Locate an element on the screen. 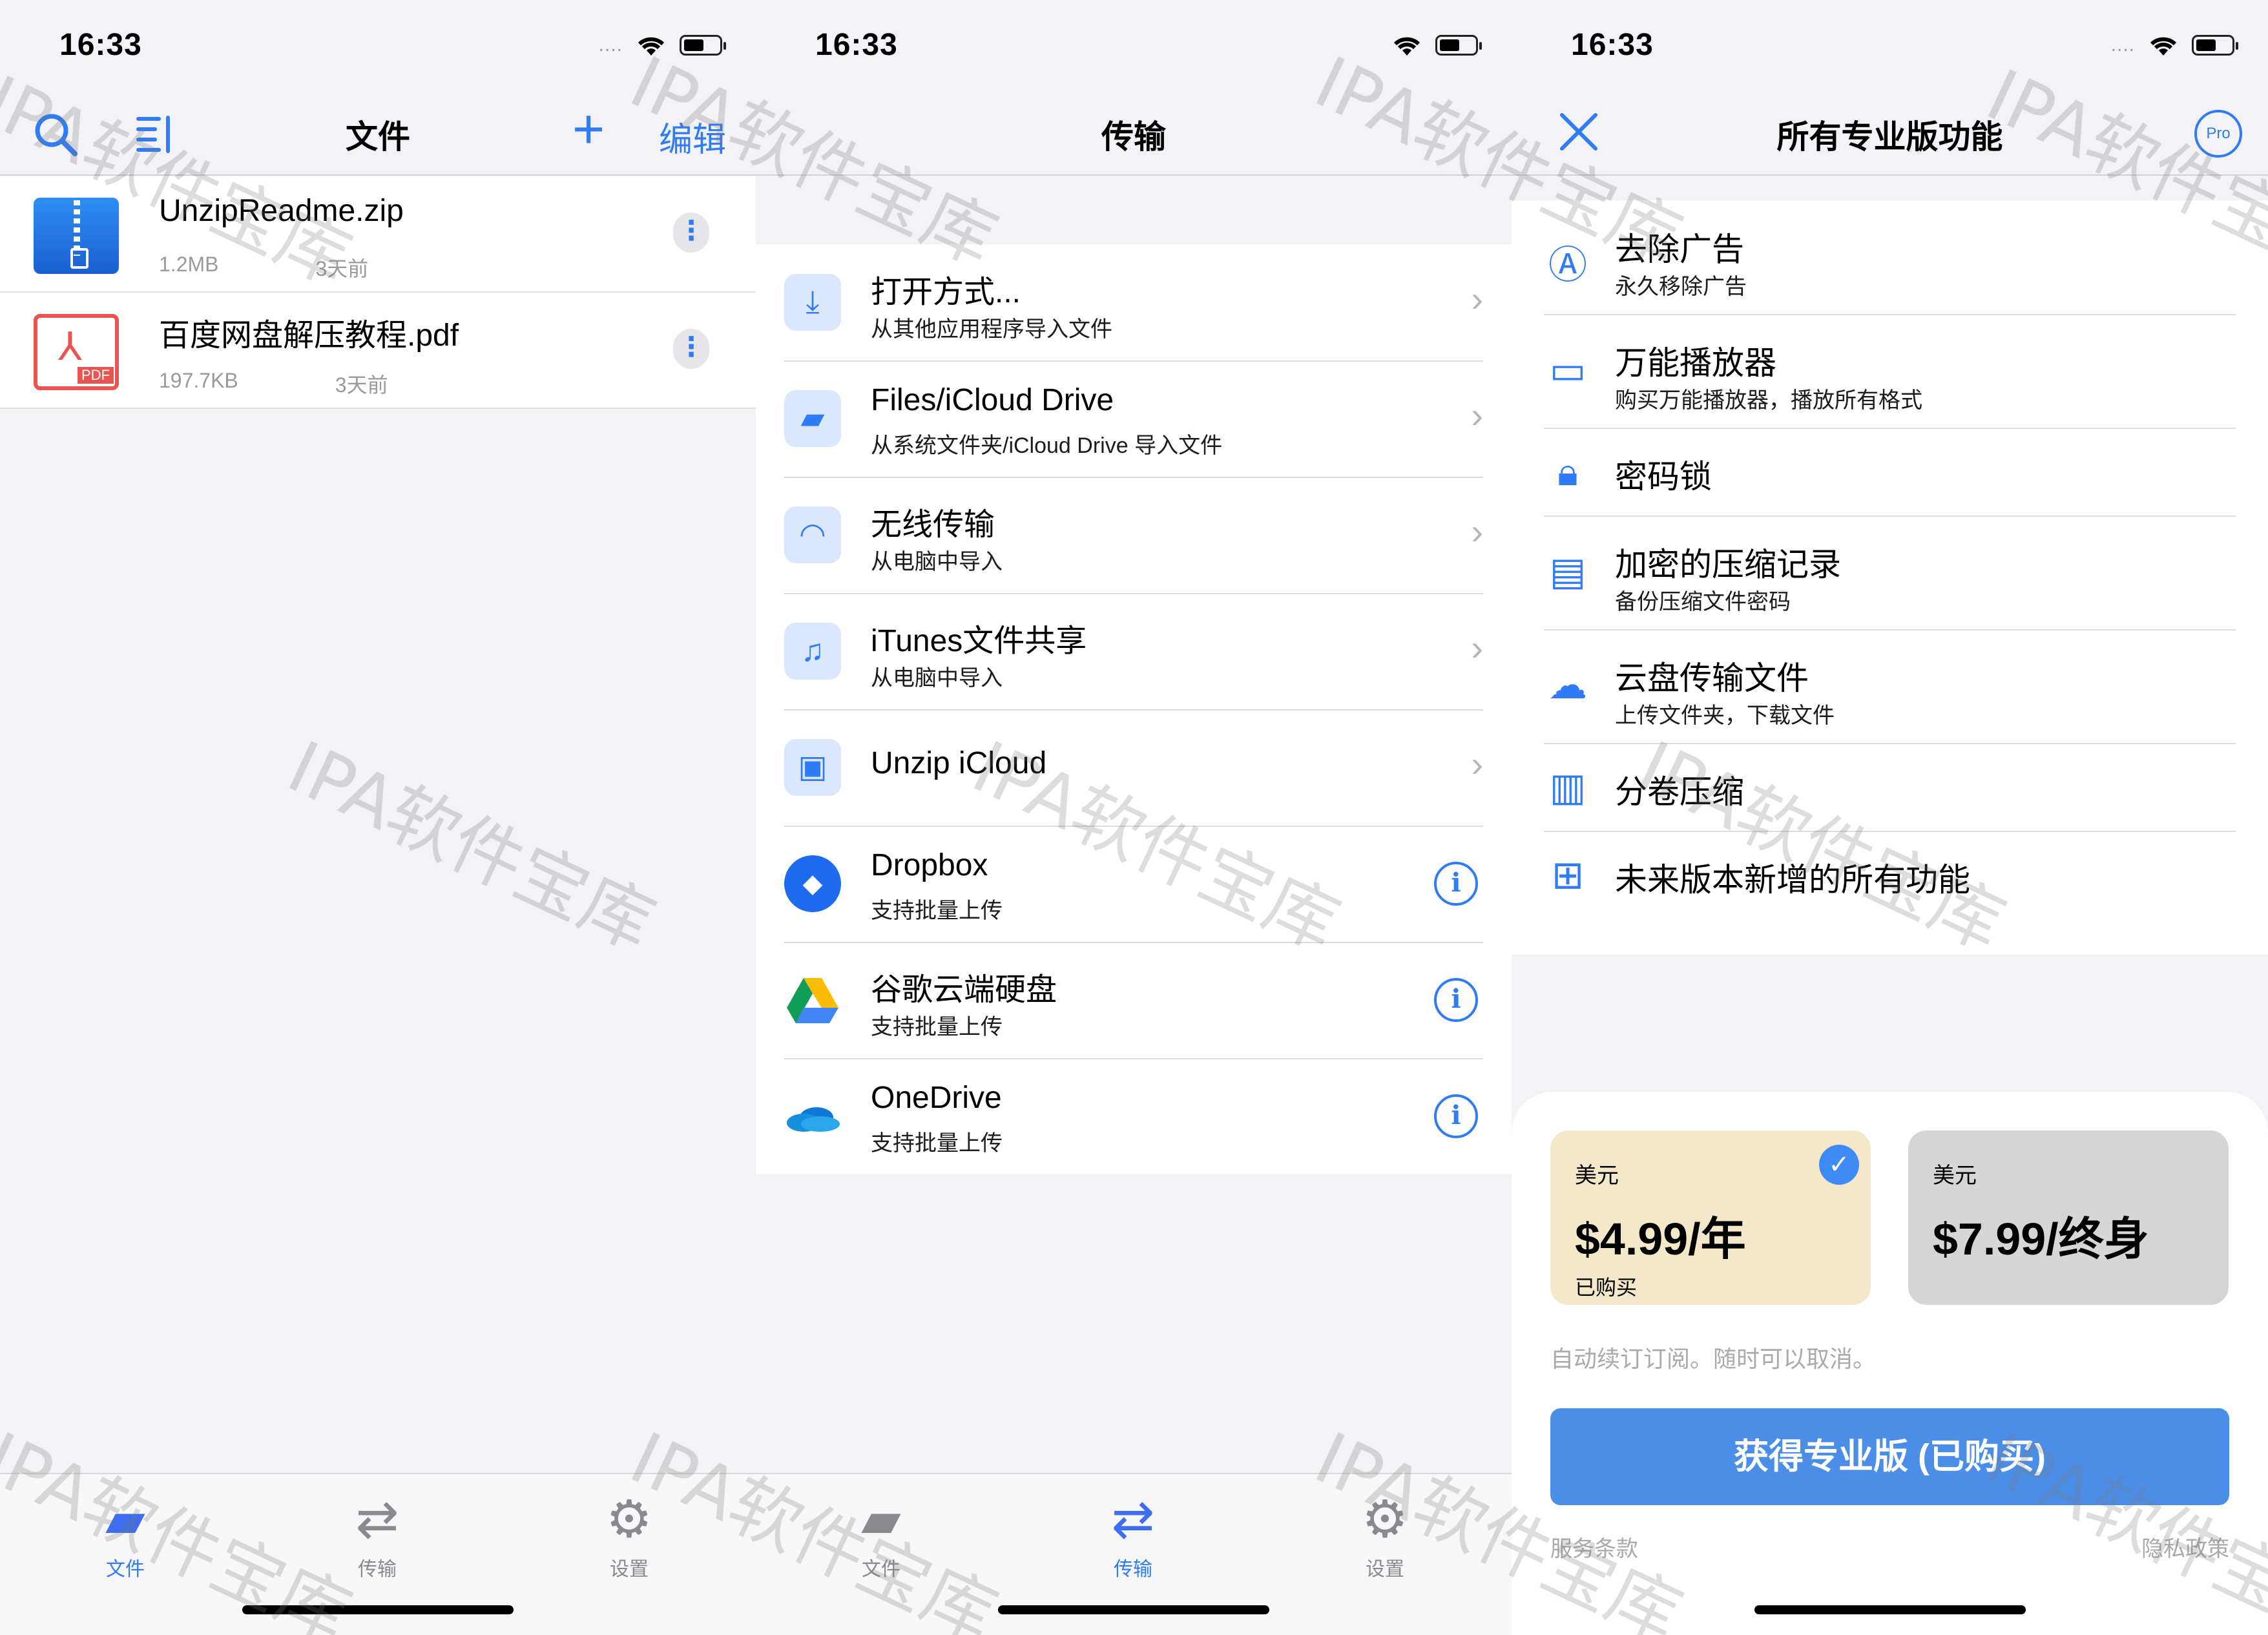 Image resolution: width=2268 pixels, height=1635 pixels. edit-button: 编辑 is located at coordinates (692, 136).